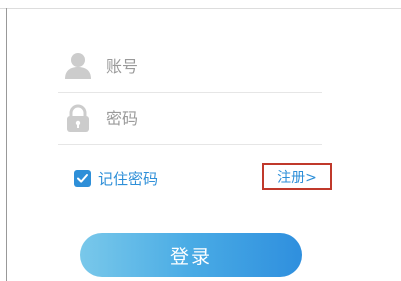 Image resolution: width=401 pixels, height=281 pixels. Describe the element at coordinates (6, 144) in the screenshot. I see `left-edge-divider` at that location.